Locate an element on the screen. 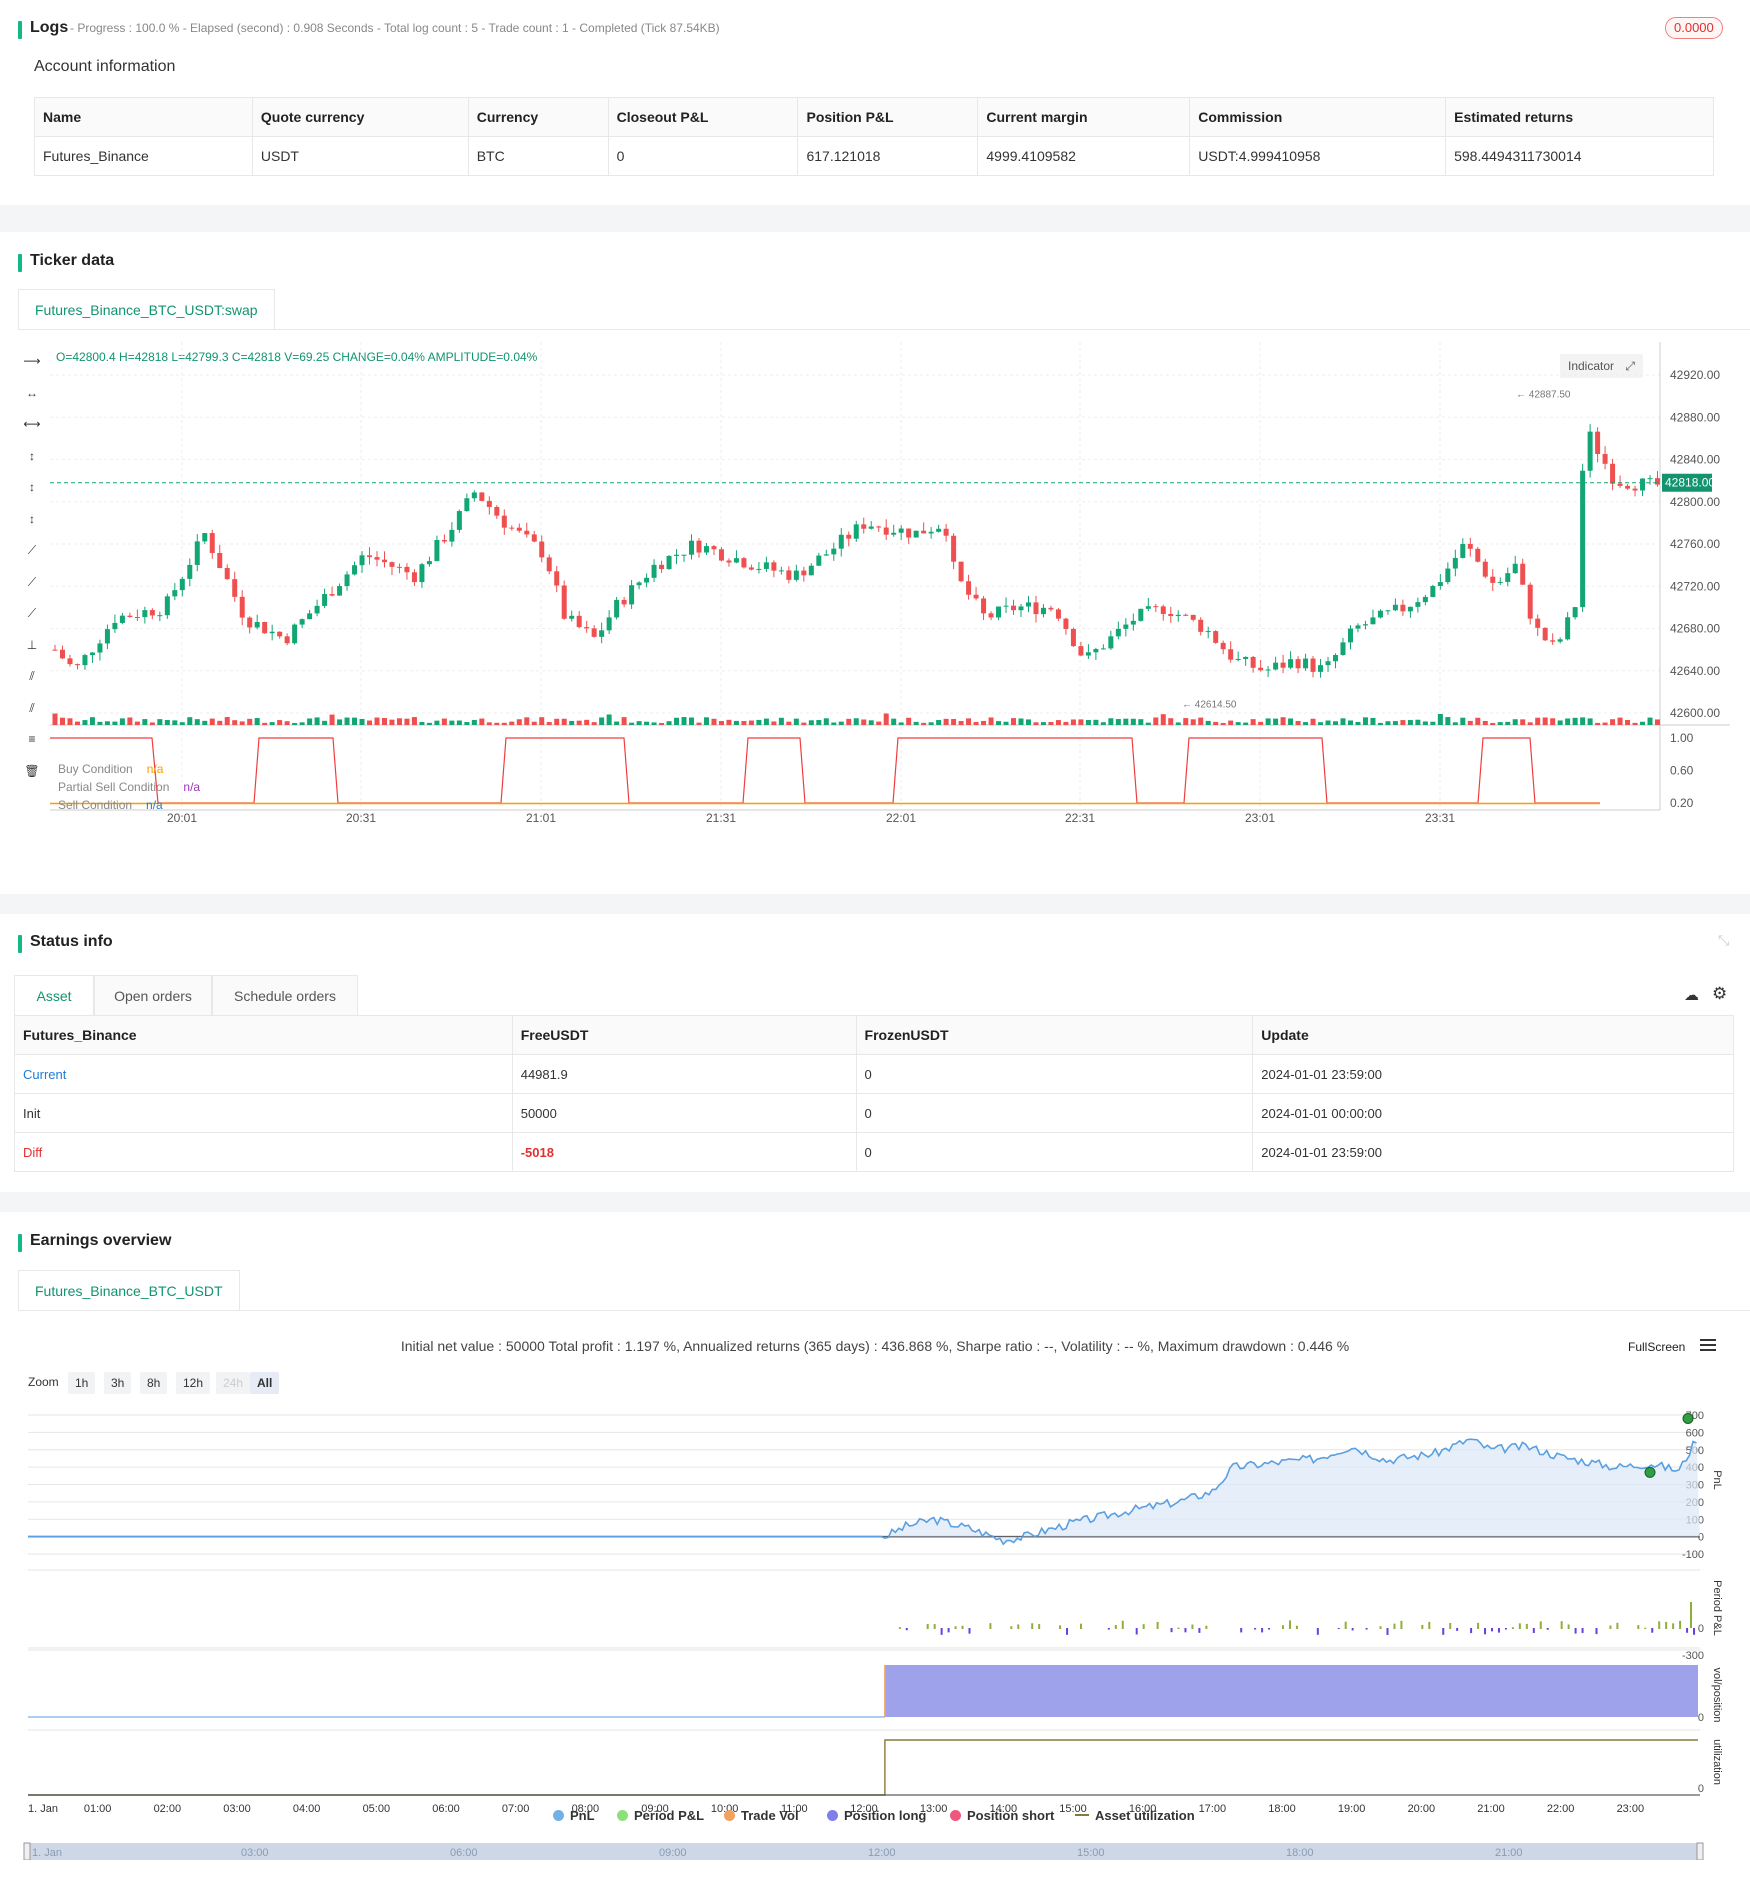 The image size is (1750, 1891). zoom-12h-button: 12h is located at coordinates (193, 1383).